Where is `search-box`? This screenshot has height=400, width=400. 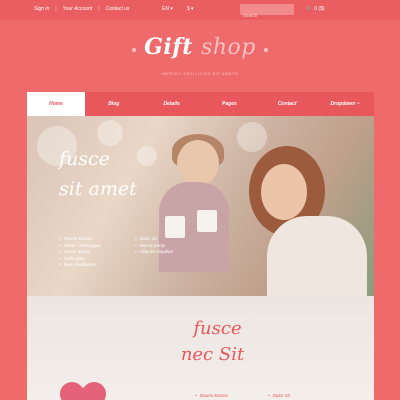 search-box is located at coordinates (267, 12).